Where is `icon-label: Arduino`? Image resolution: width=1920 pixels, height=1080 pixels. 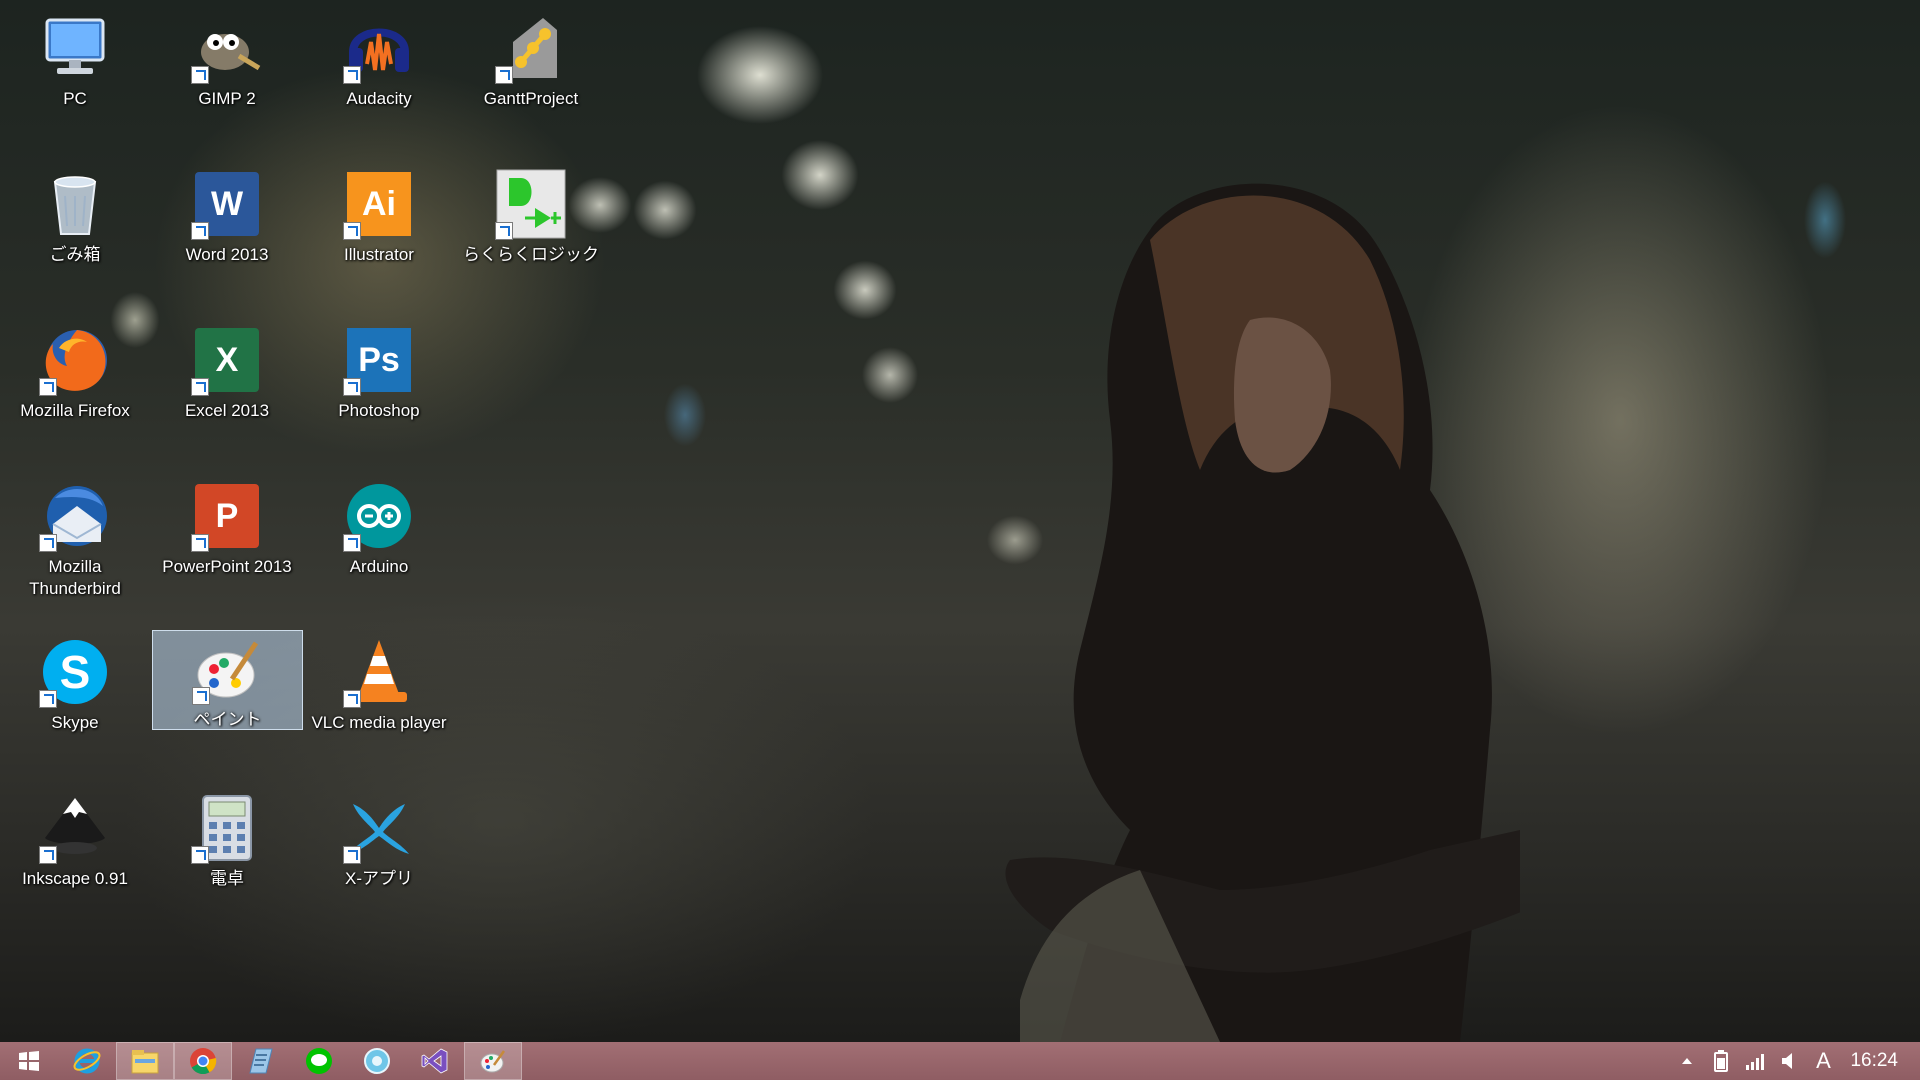
icon-label: Arduino is located at coordinates (379, 566).